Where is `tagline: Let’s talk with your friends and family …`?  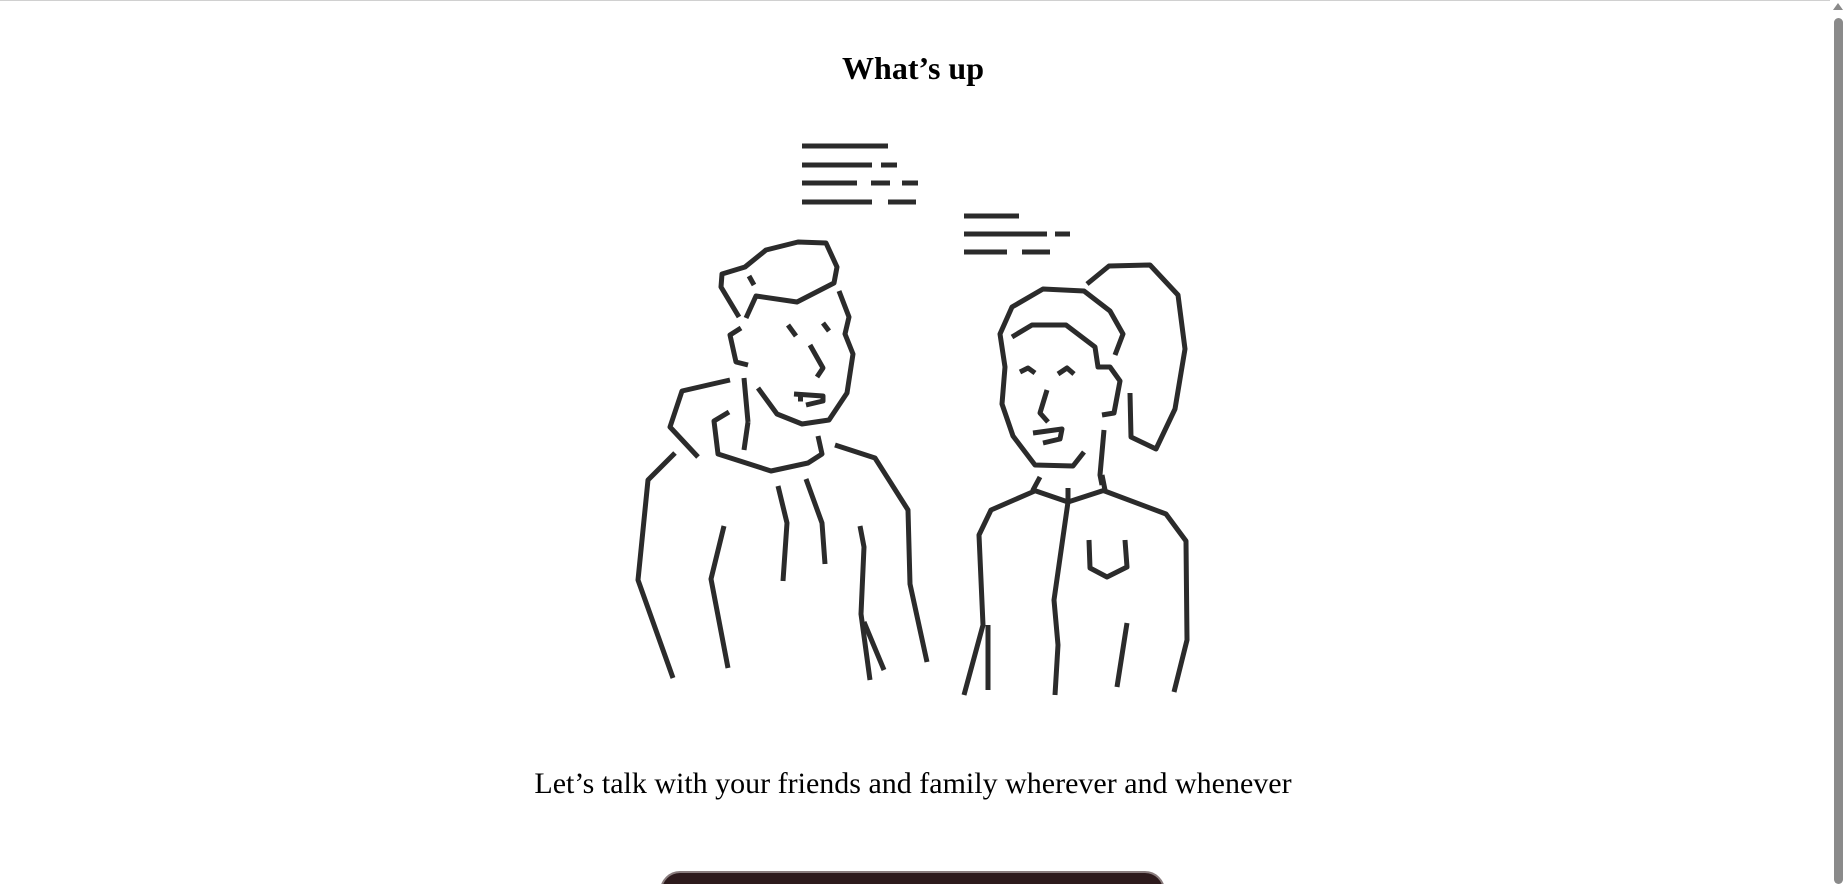
tagline: Let’s talk with your friends and family … is located at coordinates (913, 783).